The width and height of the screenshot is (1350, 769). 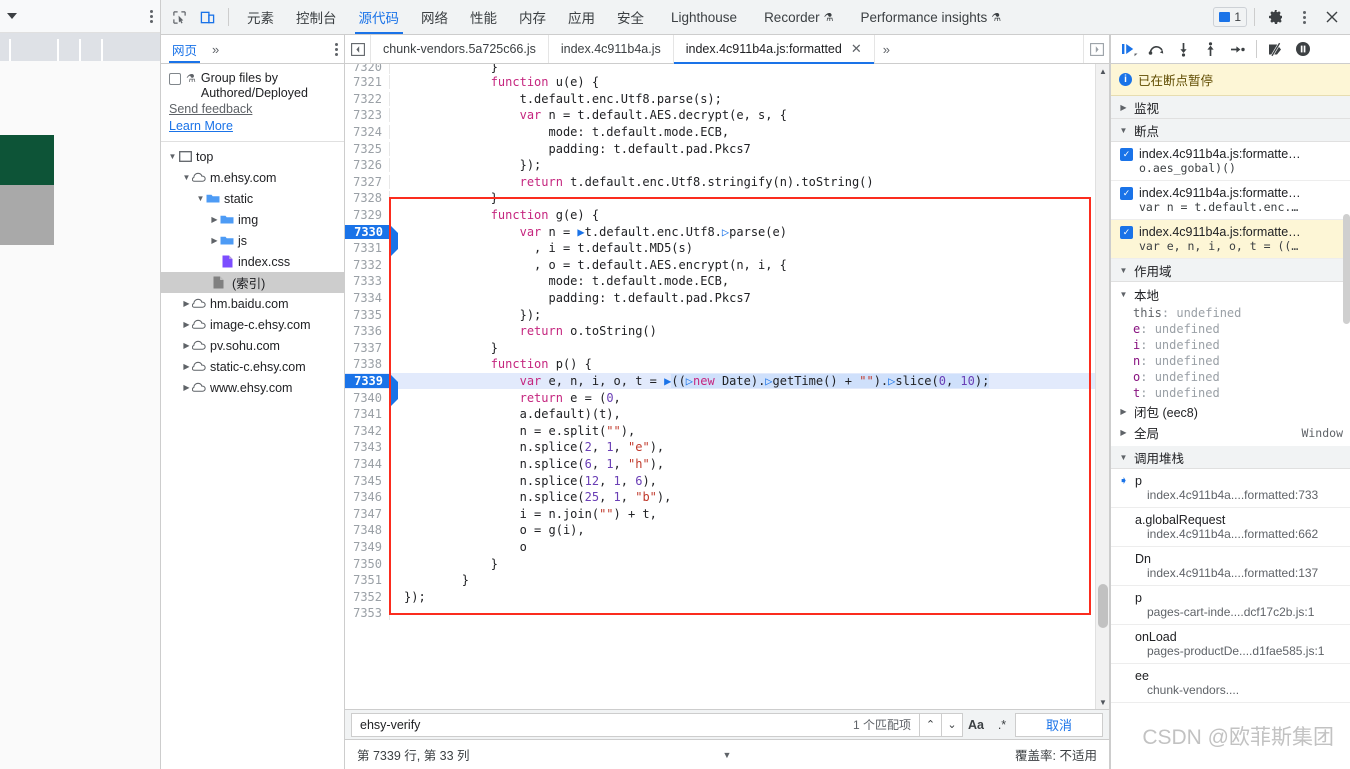 What do you see at coordinates (252, 198) in the screenshot?
I see `tree-node-static: ▼ static` at bounding box center [252, 198].